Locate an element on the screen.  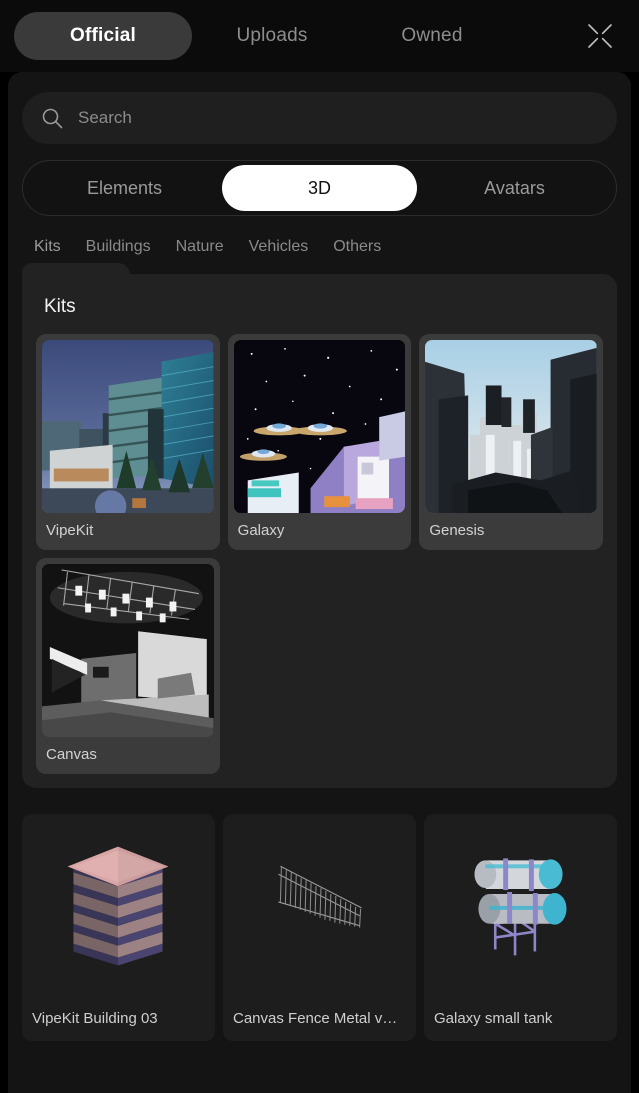
asset-card-galaxy-small-tank: Galaxy small tank is located at coordinates (520, 927).